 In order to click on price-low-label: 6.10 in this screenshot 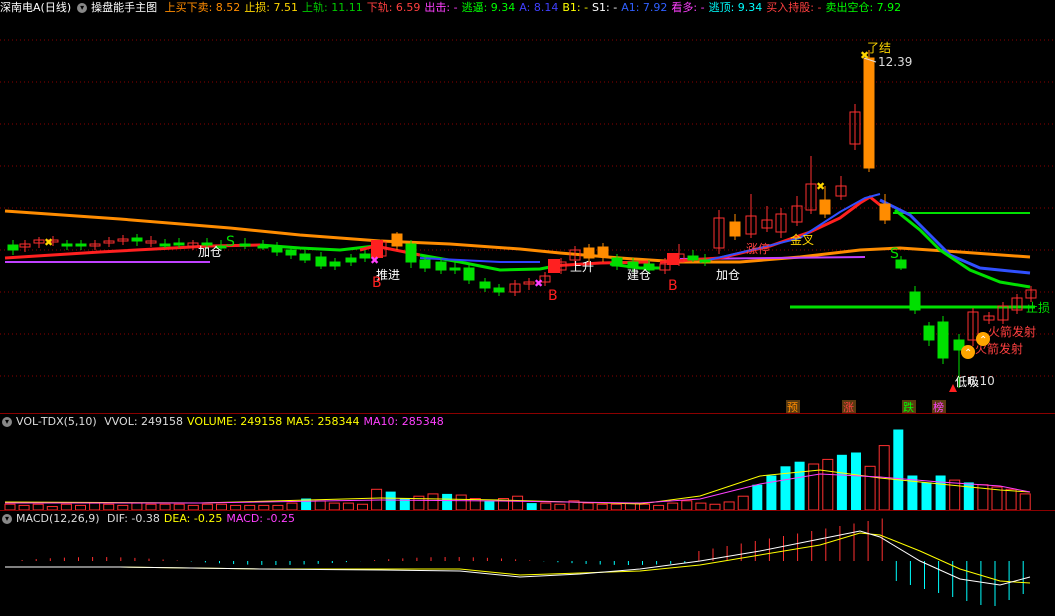, I will do `click(981, 381)`.